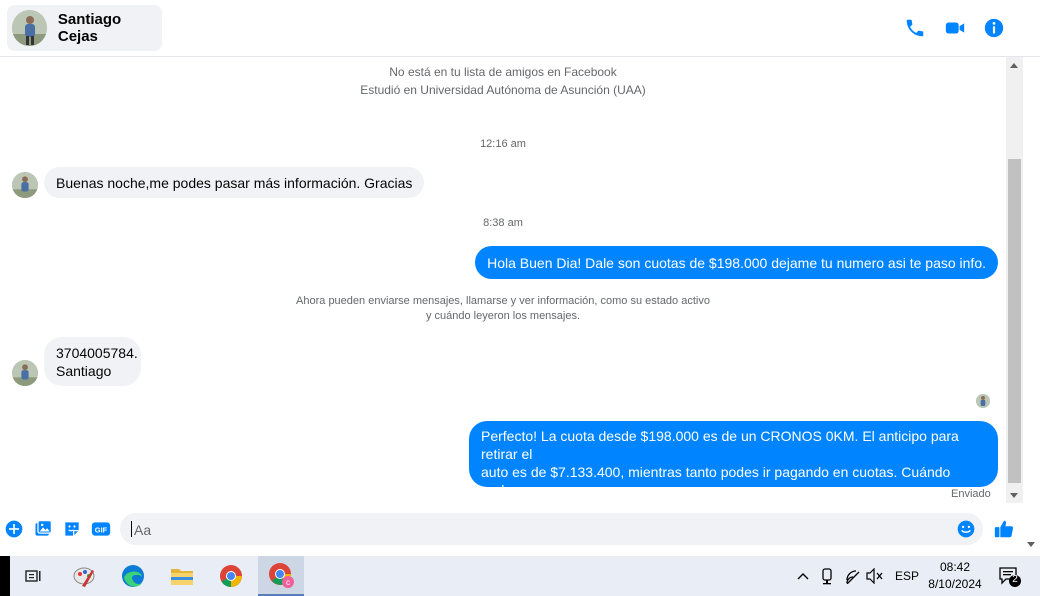 This screenshot has width=1040, height=596. What do you see at coordinates (955, 576) in the screenshot?
I see `system-clock: 08:42 8/10/2024` at bounding box center [955, 576].